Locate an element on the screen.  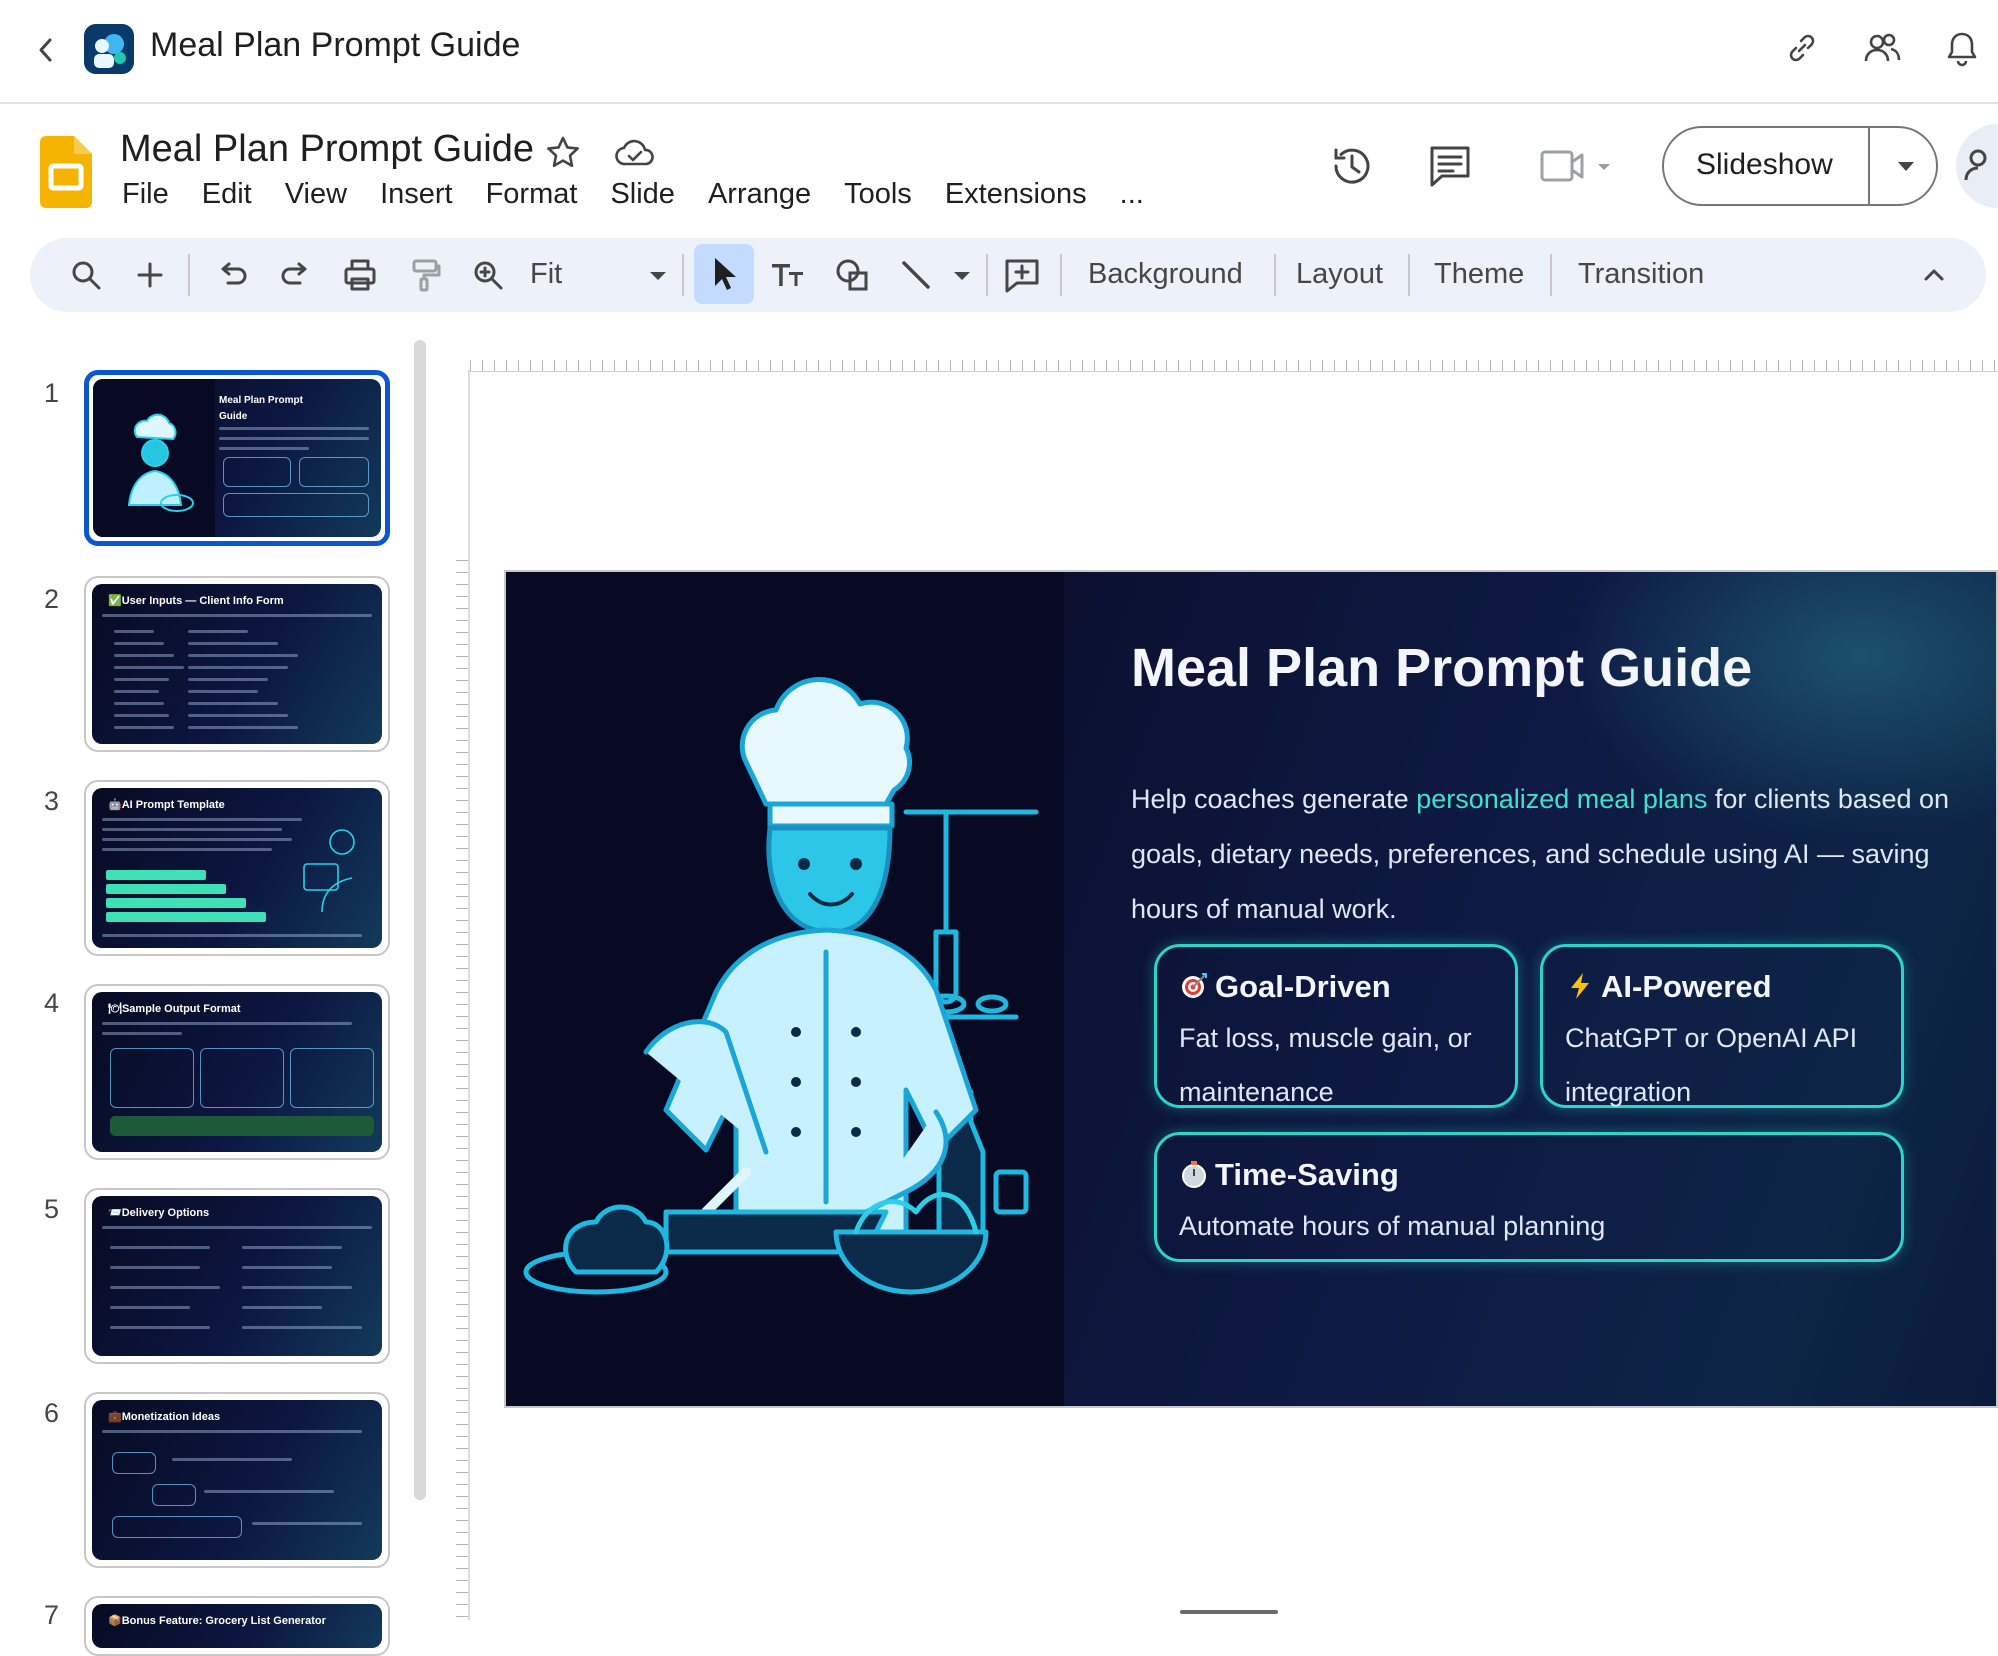
version-history-icon is located at coordinates (1352, 166).